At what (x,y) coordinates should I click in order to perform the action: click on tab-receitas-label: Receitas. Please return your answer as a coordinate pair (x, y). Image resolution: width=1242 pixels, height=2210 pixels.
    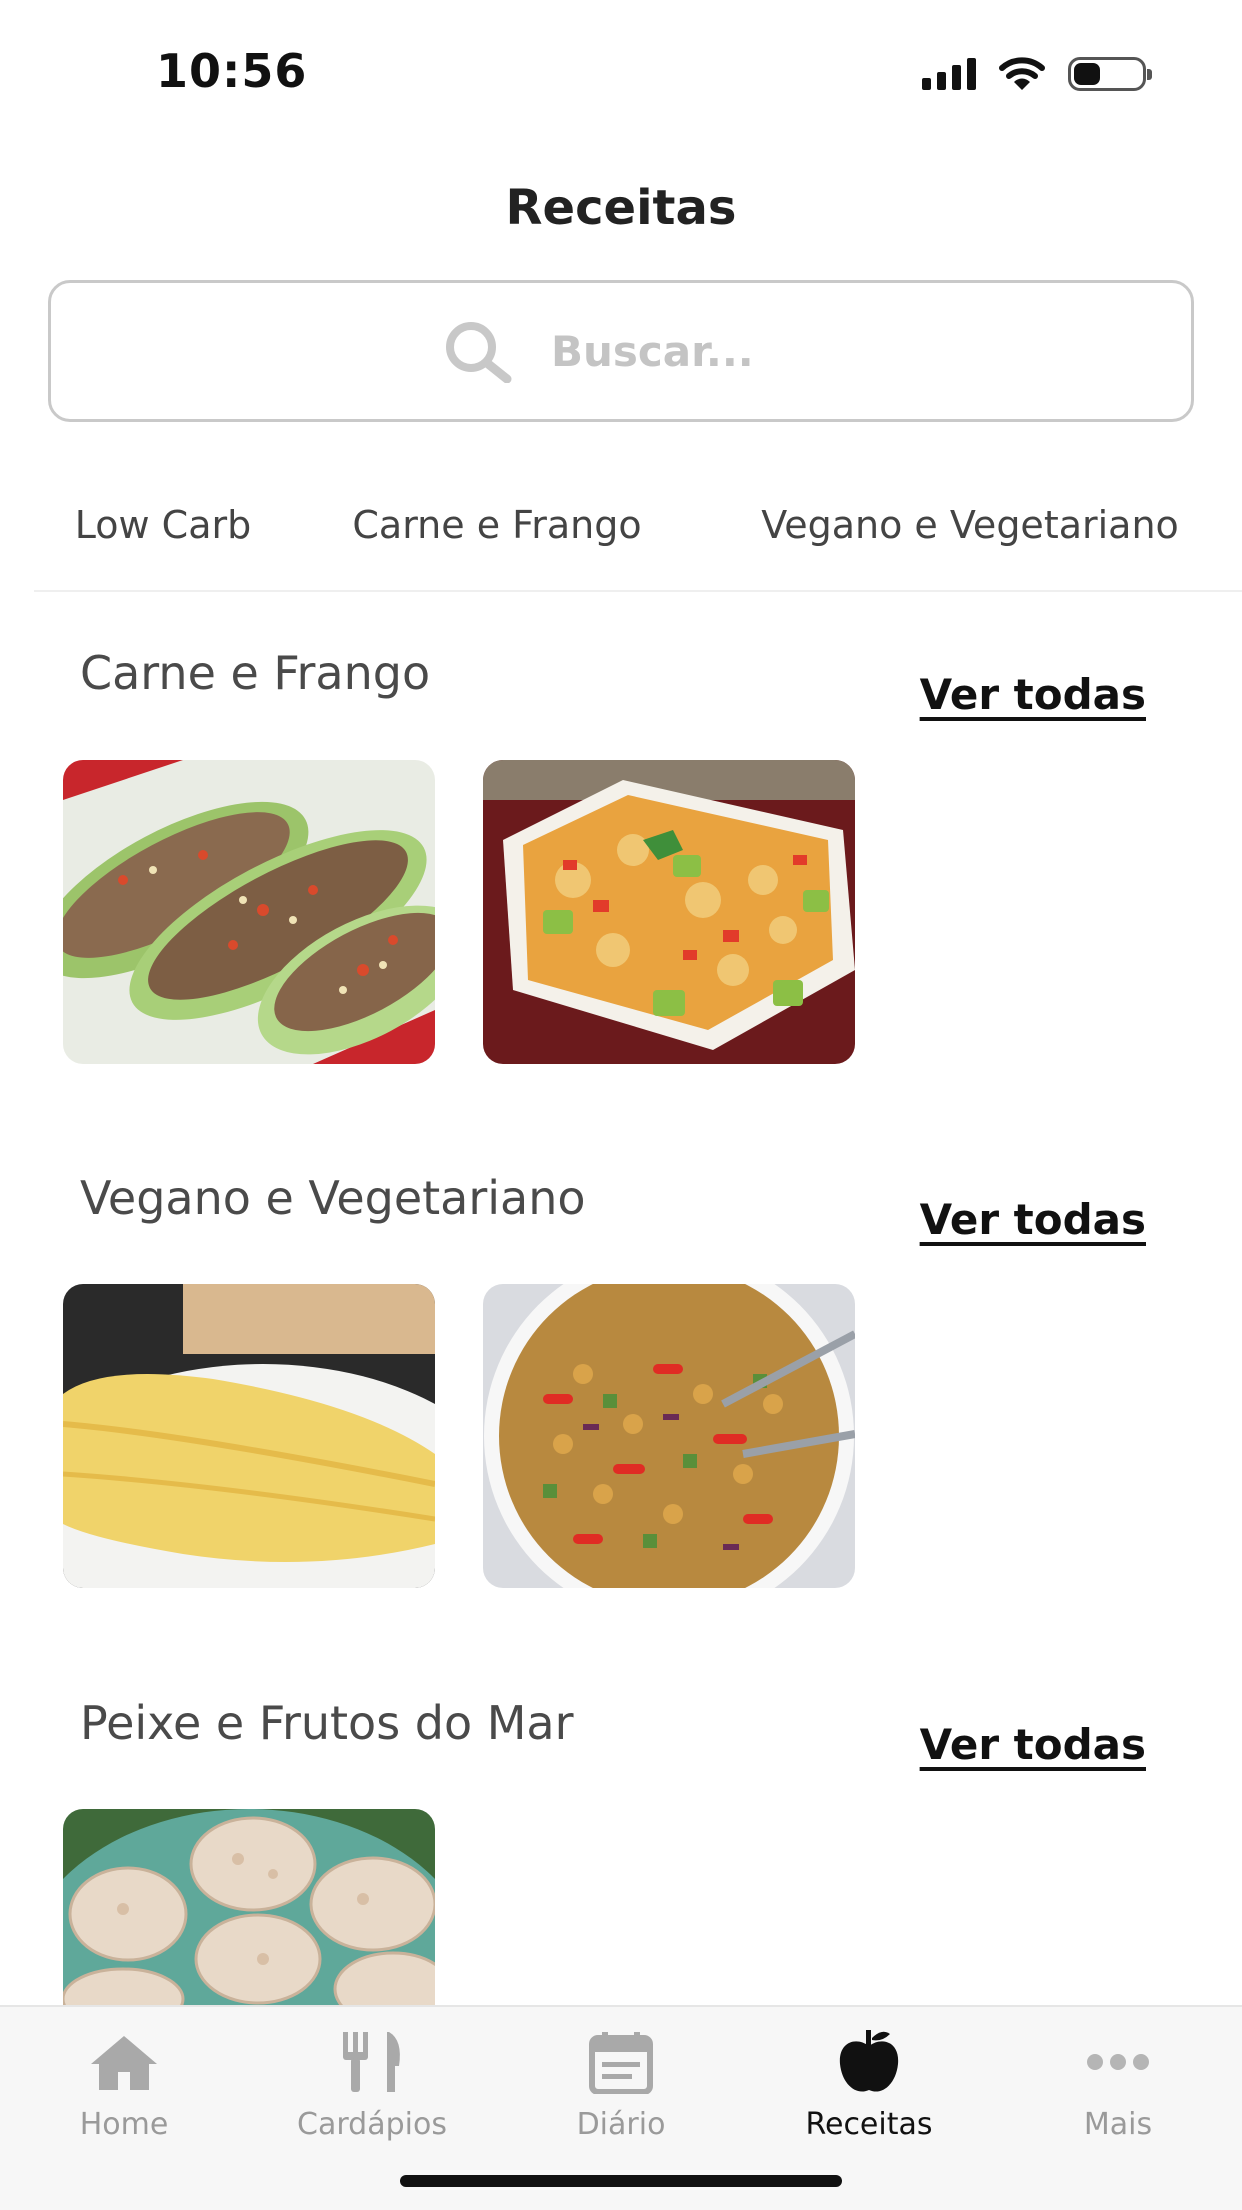
    Looking at the image, I should click on (869, 2124).